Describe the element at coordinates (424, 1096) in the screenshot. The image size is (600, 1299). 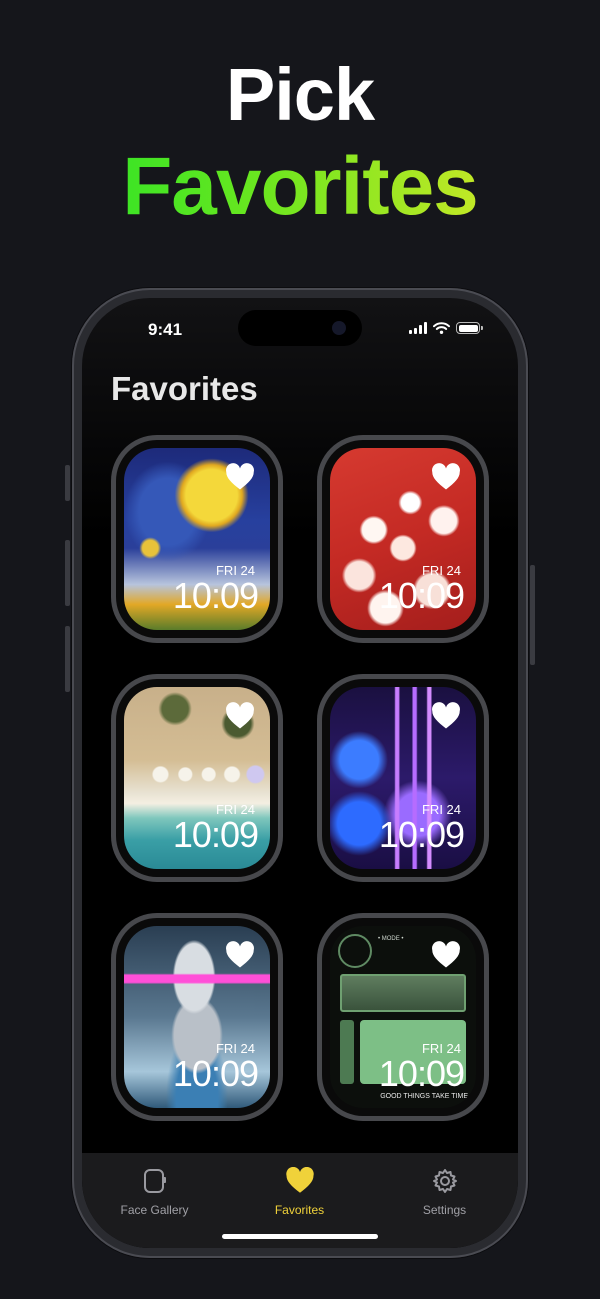
I see `hud-tagline: GOOD THINGS TAKE TIME` at that location.